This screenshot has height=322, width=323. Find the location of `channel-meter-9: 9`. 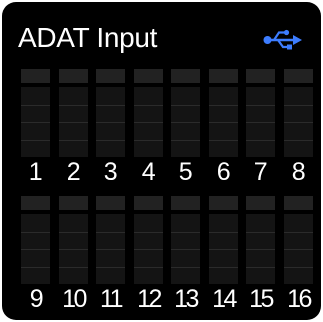

channel-meter-9: 9 is located at coordinates (35, 254).